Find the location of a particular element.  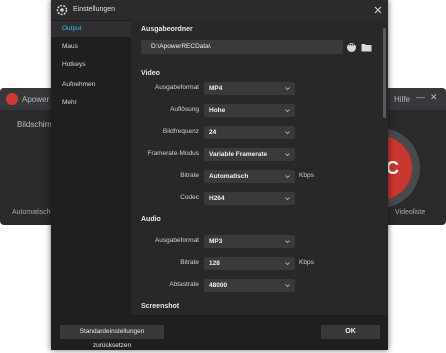

dialog-footer: Standardeinstellungen zurücksetzen OK is located at coordinates (219, 332).